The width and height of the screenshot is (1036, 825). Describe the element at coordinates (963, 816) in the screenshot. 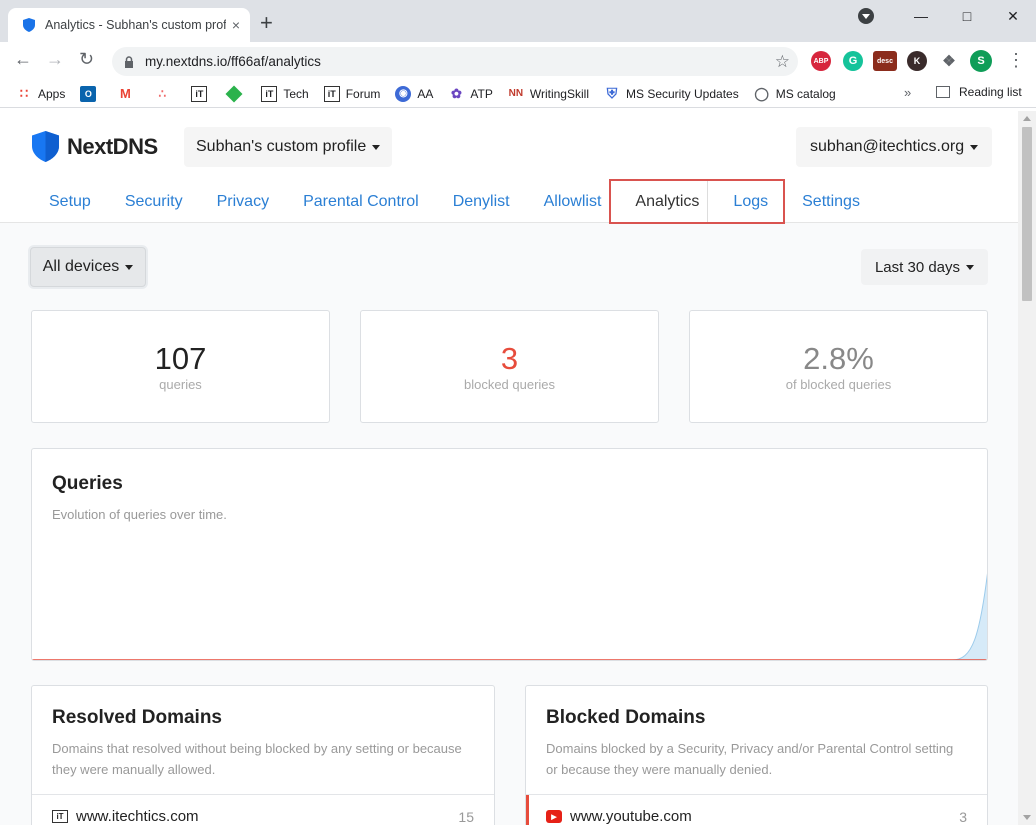

I see `domain-count: 3` at that location.